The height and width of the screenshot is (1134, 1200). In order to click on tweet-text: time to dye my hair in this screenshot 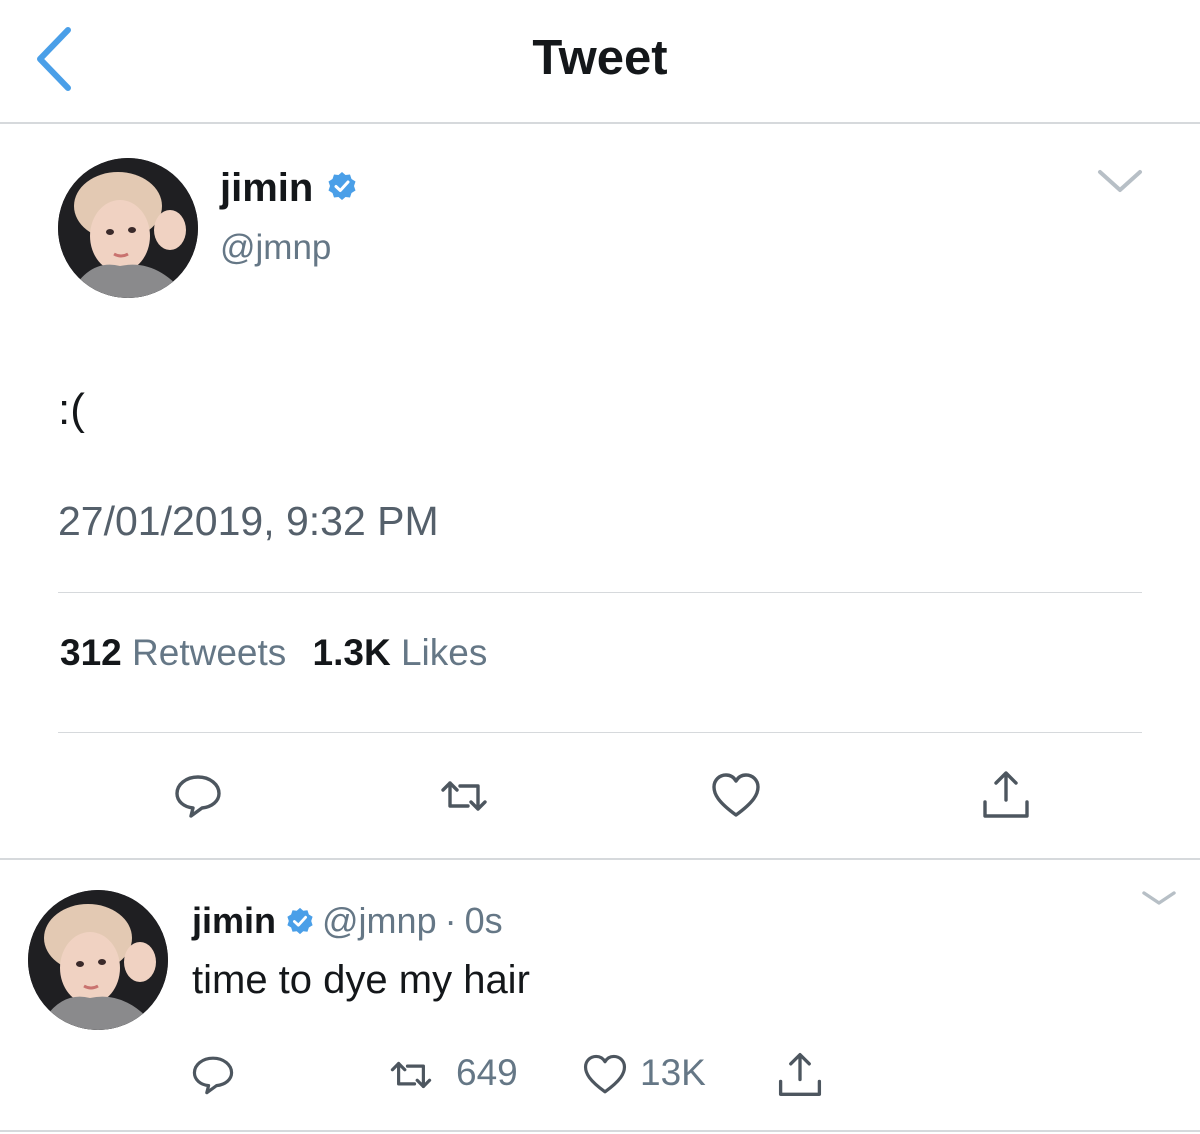, I will do `click(361, 980)`.